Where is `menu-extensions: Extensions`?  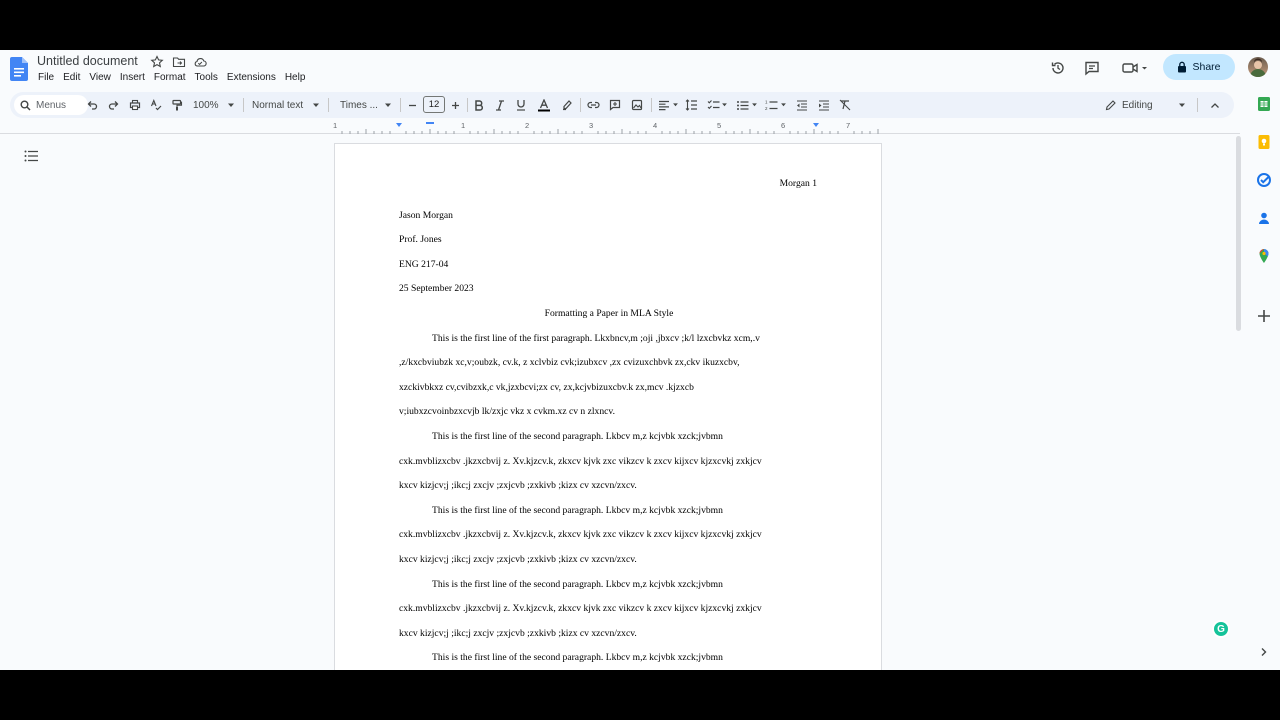
menu-extensions: Extensions is located at coordinates (251, 79).